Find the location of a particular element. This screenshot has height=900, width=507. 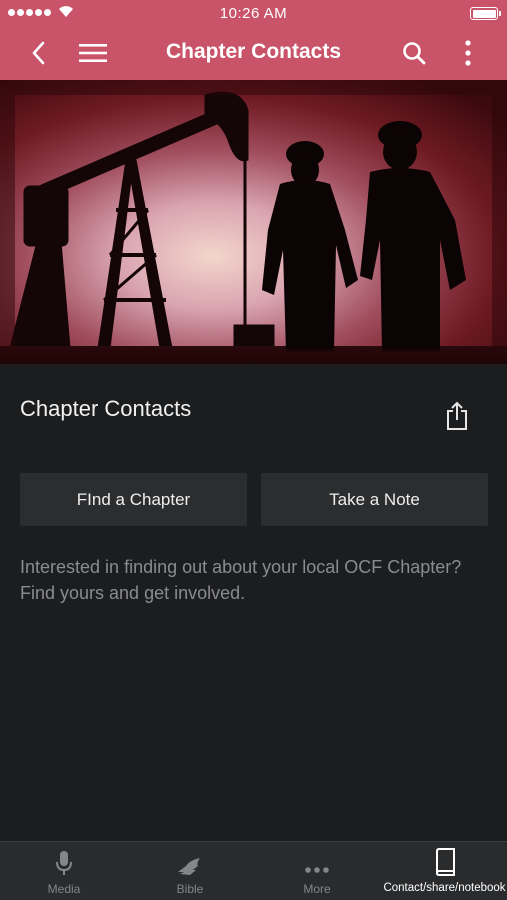

nav-title: Chapter Contacts is located at coordinates (253, 51).